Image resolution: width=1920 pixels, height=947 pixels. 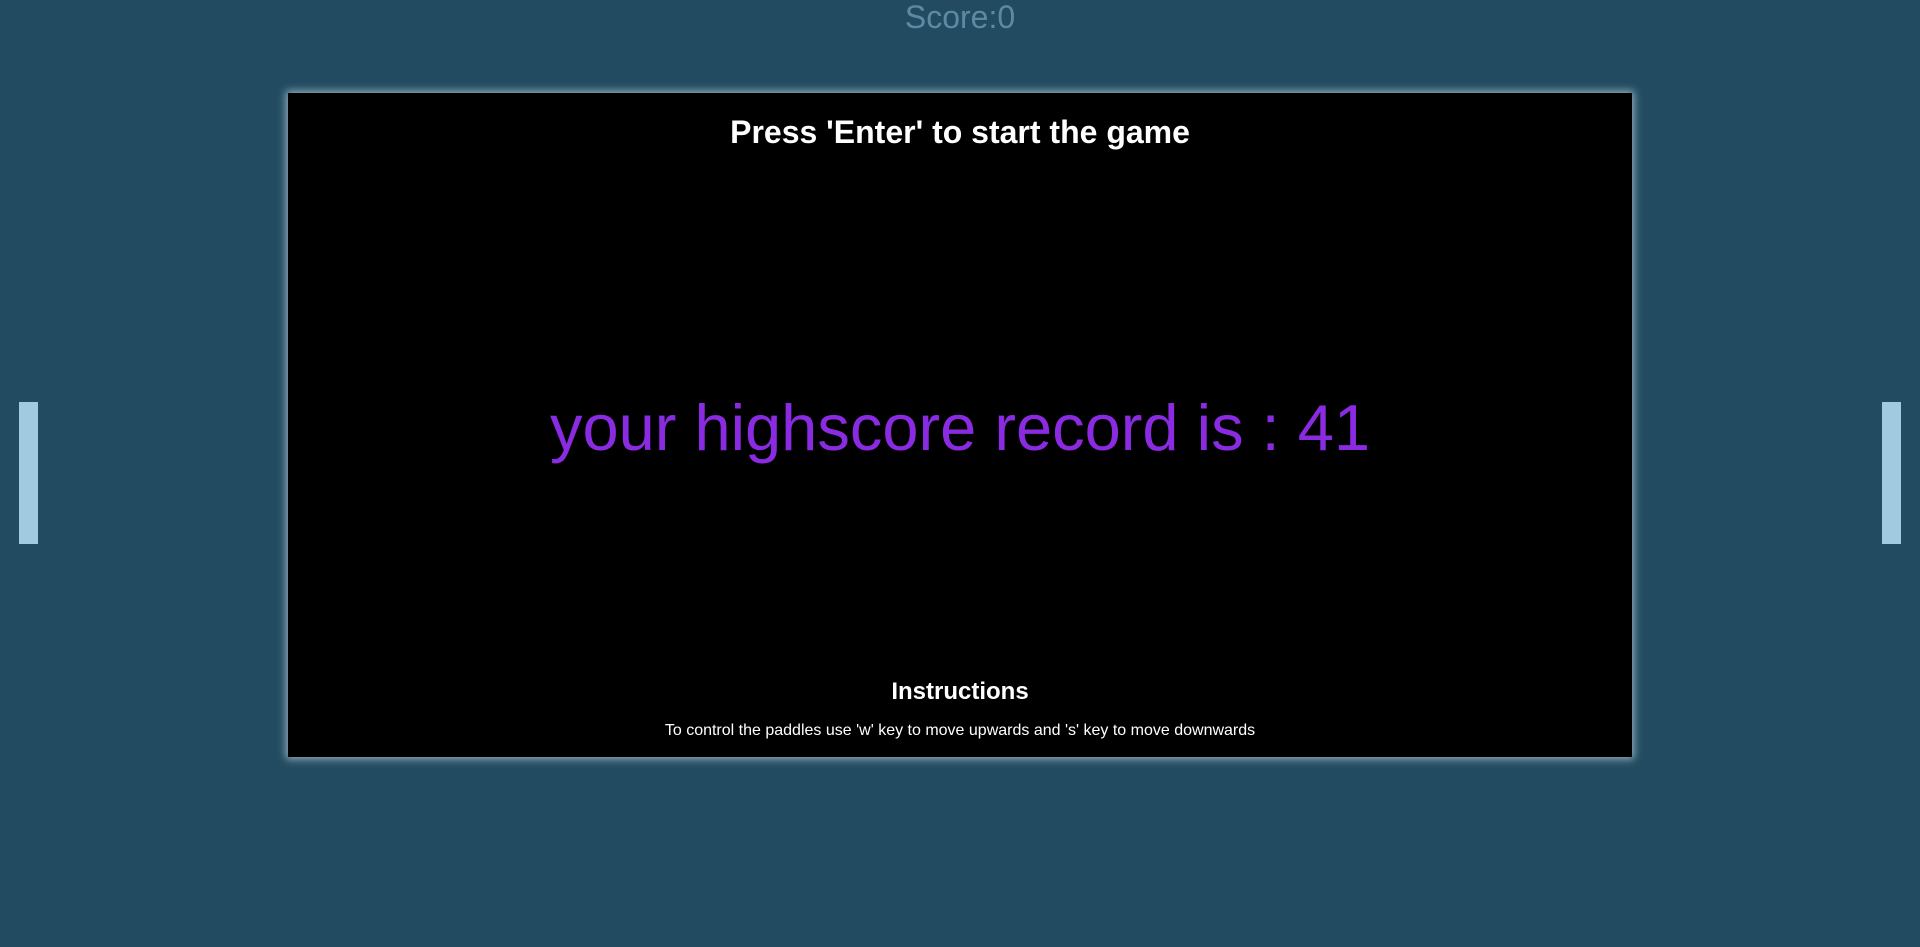 I want to click on highscore-text: your highscore record is : 41, so click(x=960, y=427).